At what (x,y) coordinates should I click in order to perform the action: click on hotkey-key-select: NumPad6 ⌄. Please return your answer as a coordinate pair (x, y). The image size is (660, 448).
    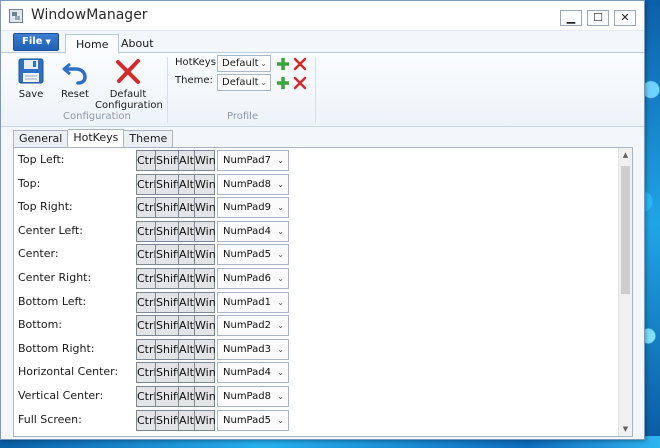
    Looking at the image, I should click on (253, 278).